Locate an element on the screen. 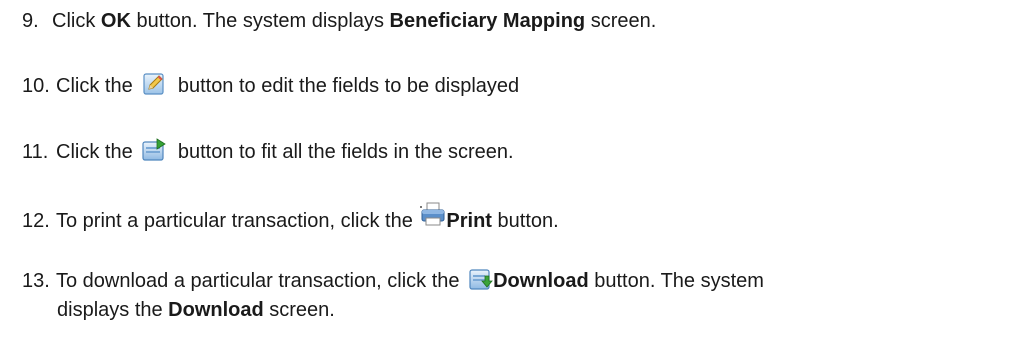 The width and height of the screenshot is (1015, 350). step-text: button. The system is located at coordinates (676, 281).